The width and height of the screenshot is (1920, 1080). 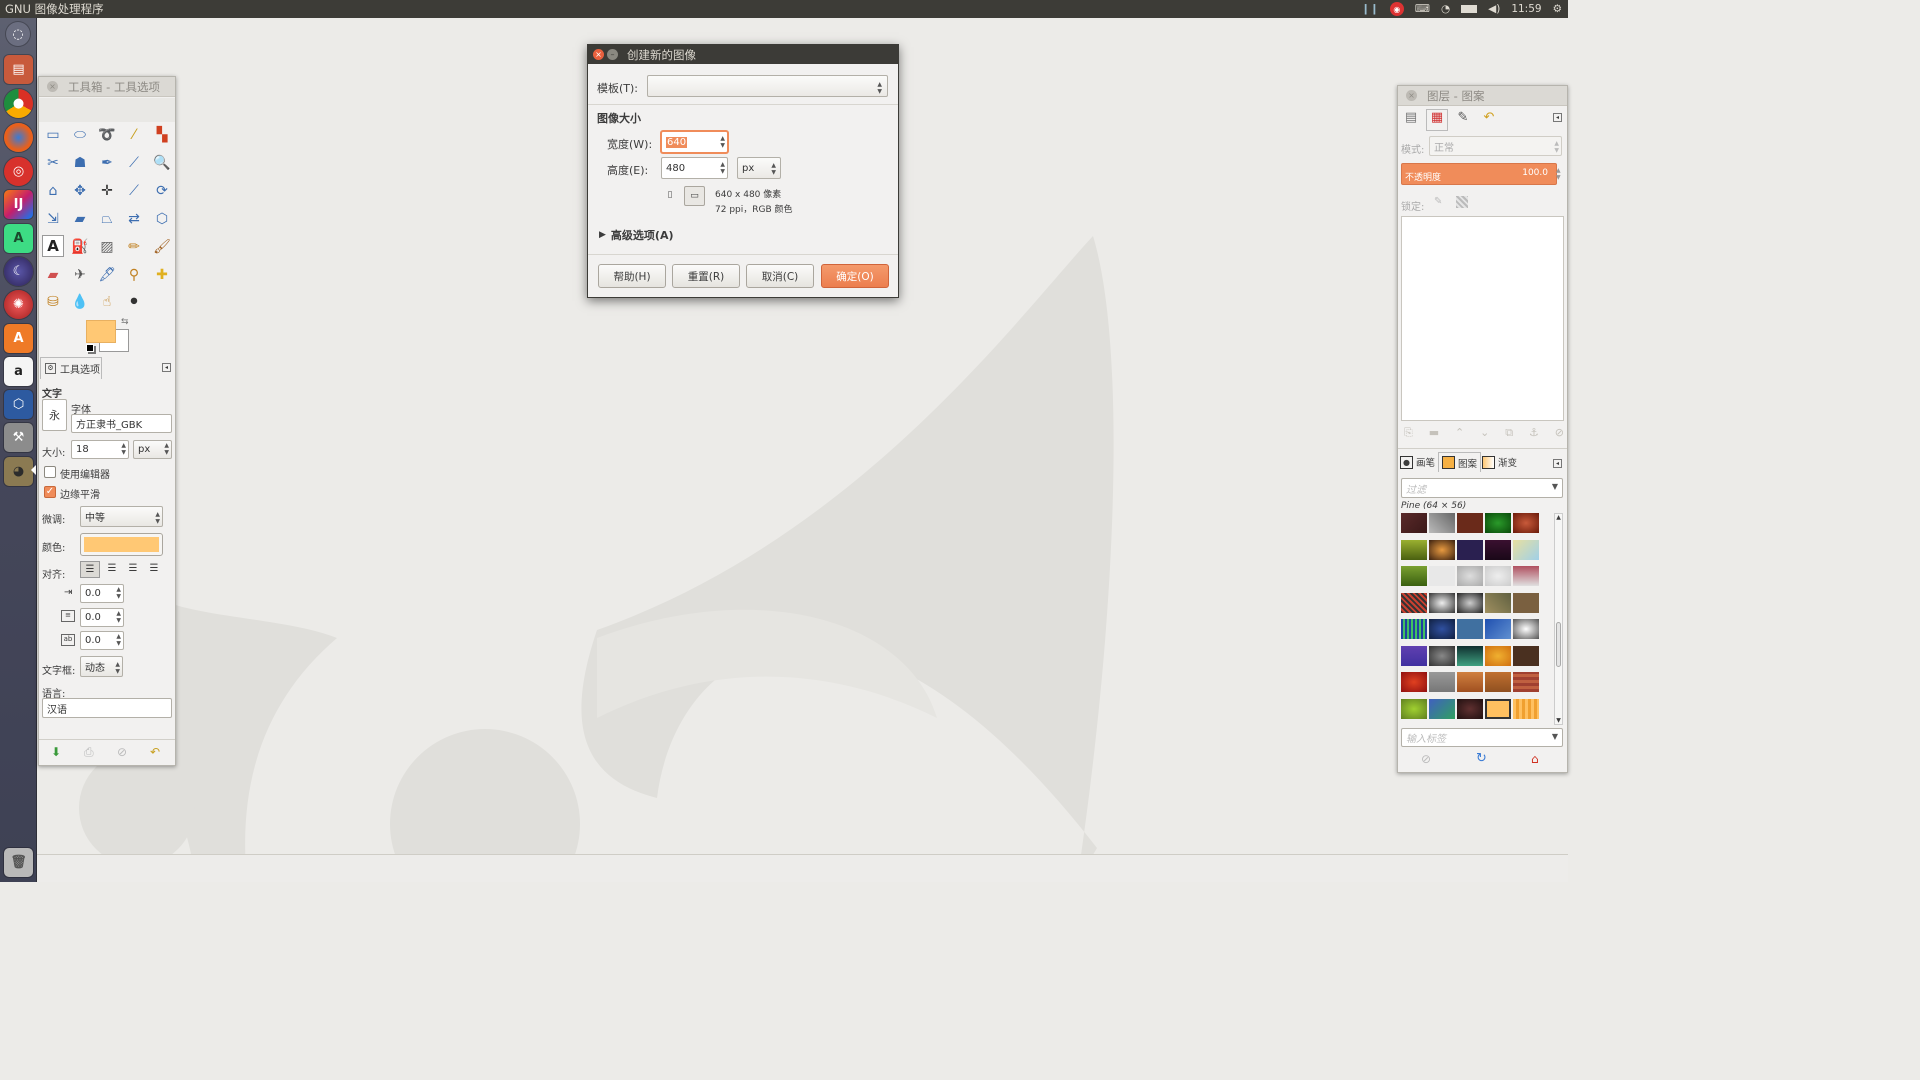 What do you see at coordinates (107, 219) in the screenshot?
I see `perspective-tool-icon: ⏢` at bounding box center [107, 219].